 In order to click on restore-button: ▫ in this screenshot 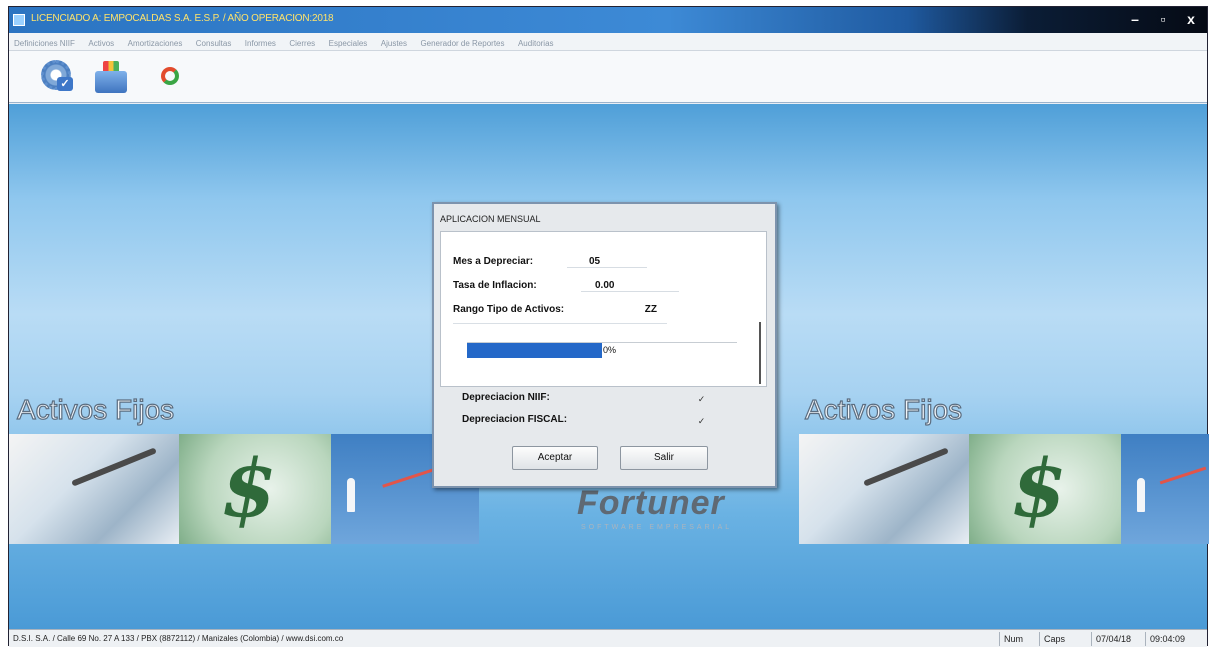, I will do `click(1163, 19)`.